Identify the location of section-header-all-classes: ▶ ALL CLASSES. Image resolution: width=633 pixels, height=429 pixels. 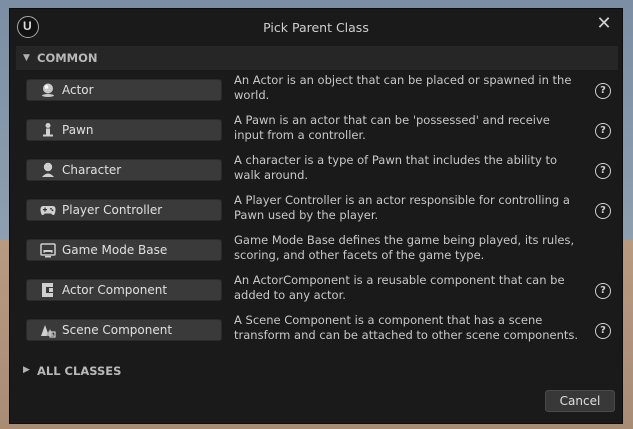
(317, 371).